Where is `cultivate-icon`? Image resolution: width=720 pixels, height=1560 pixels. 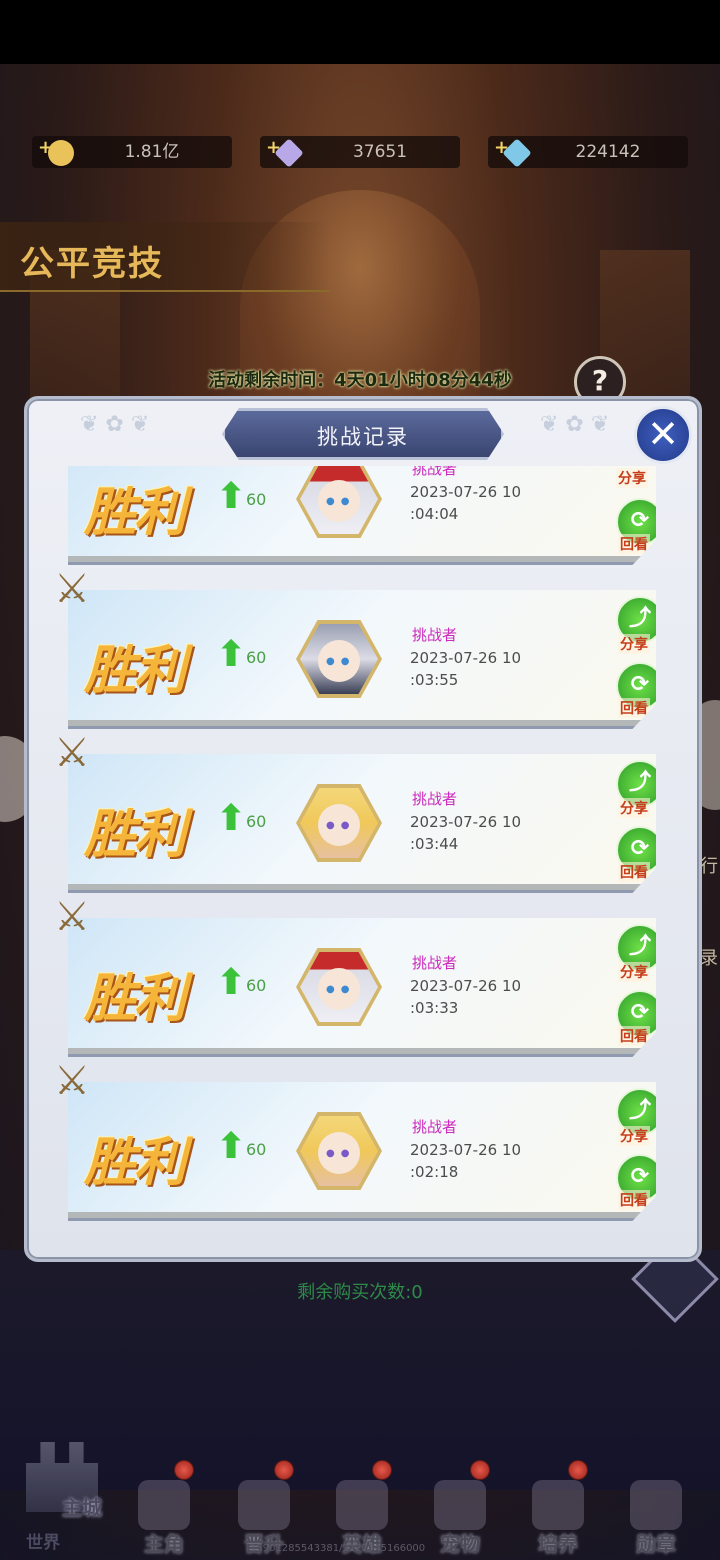 cultivate-icon is located at coordinates (558, 1505).